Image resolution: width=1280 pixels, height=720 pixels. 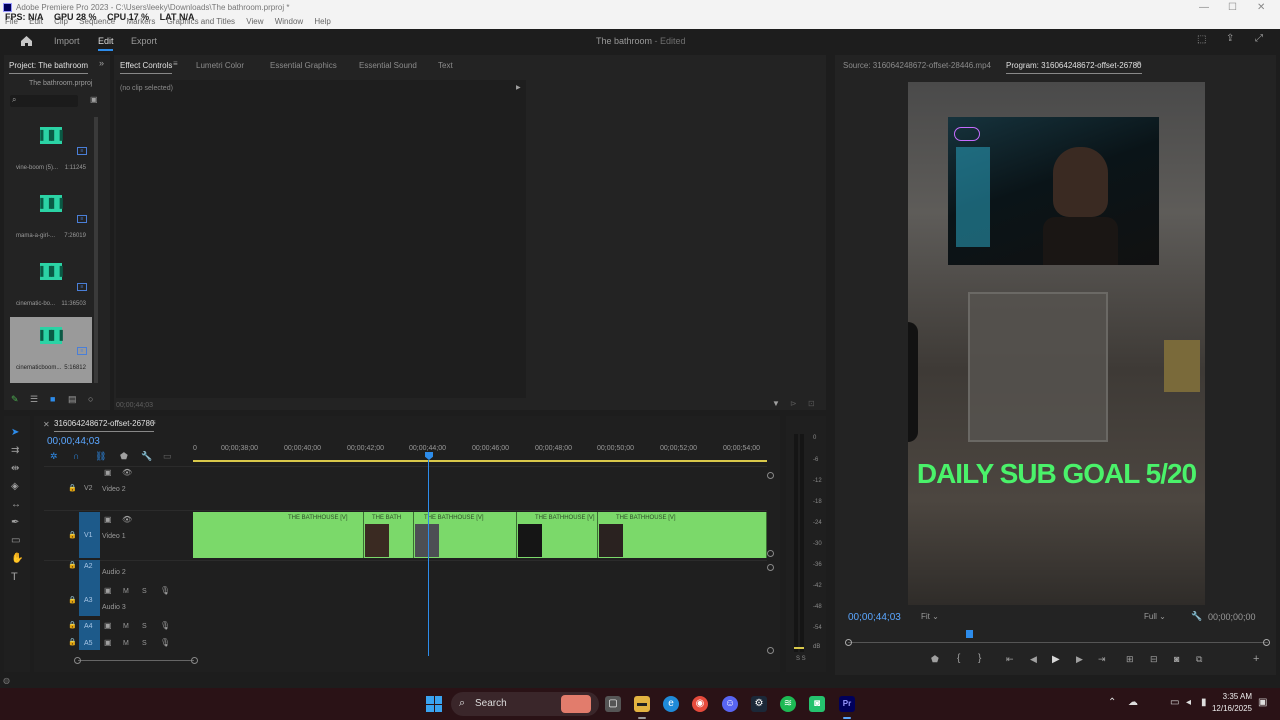 I want to click on ripple-edit-tool-icon: ⇹, so click(x=15, y=469).